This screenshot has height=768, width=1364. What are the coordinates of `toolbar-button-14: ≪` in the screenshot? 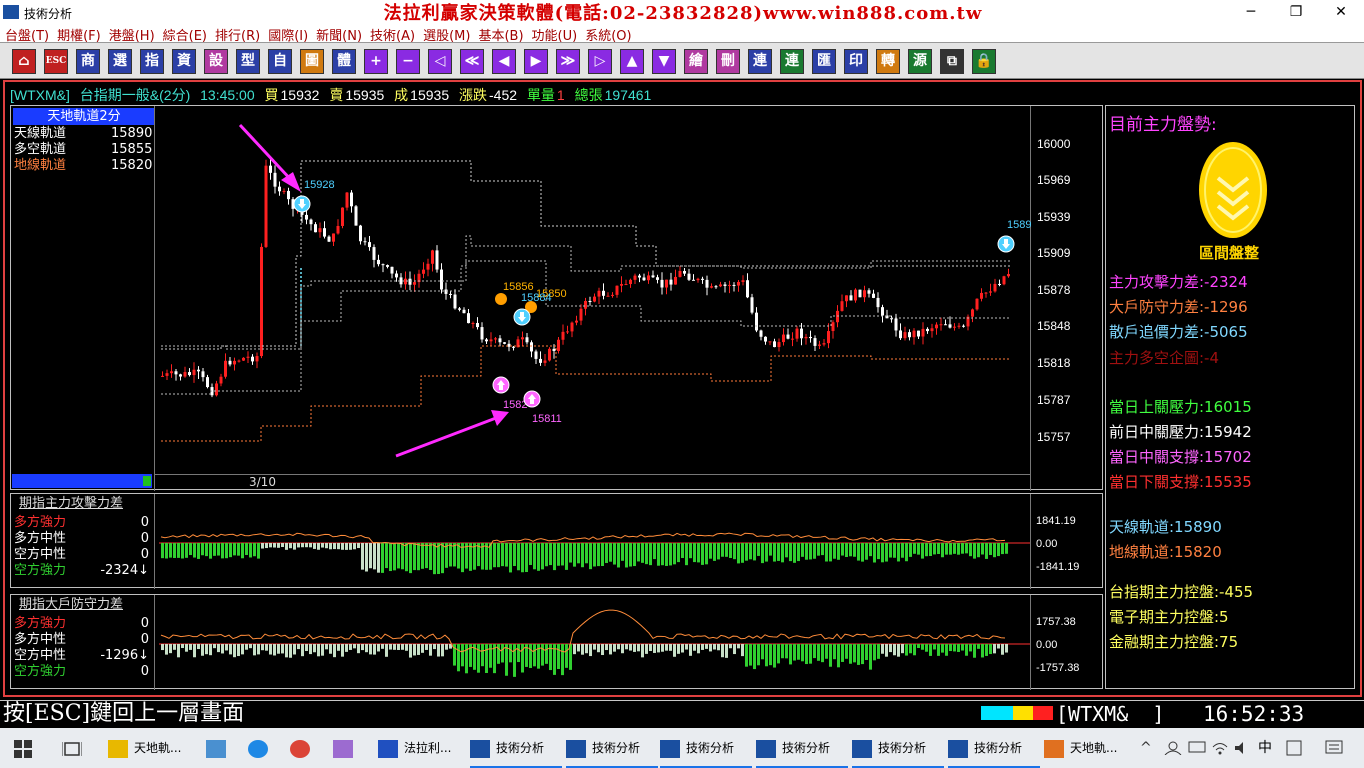 It's located at (472, 61).